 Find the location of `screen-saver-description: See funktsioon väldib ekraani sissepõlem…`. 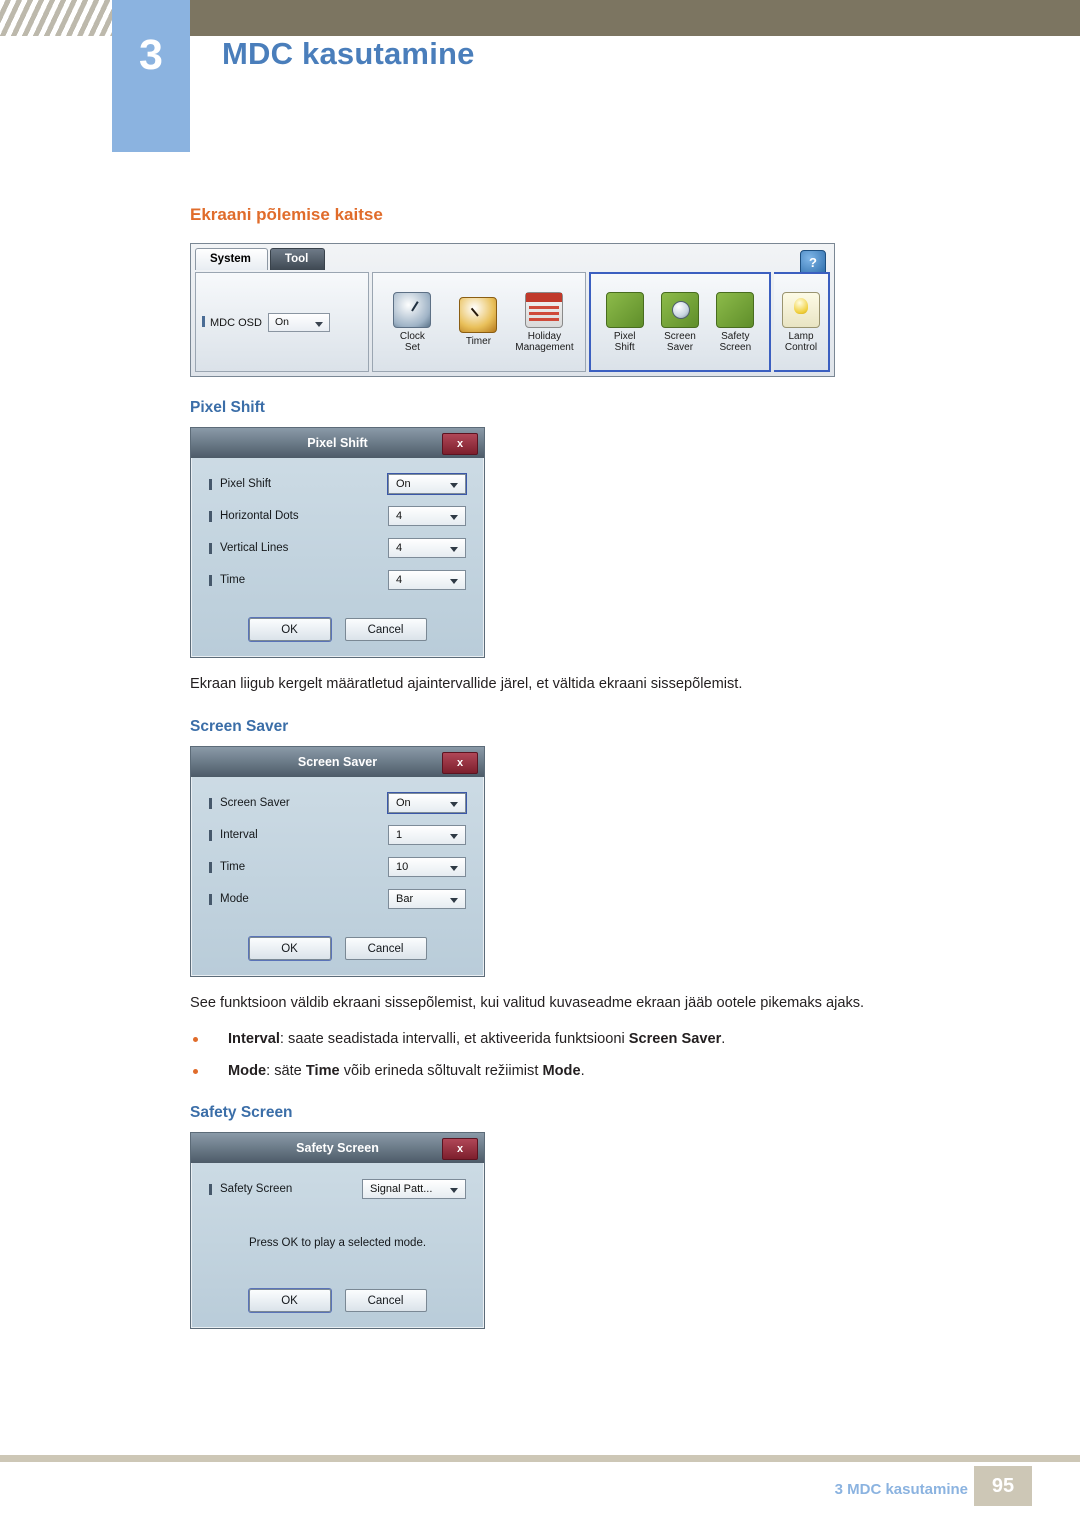

screen-saver-description: See funktsioon väldib ekraani sissepõlem… is located at coordinates (527, 1002).